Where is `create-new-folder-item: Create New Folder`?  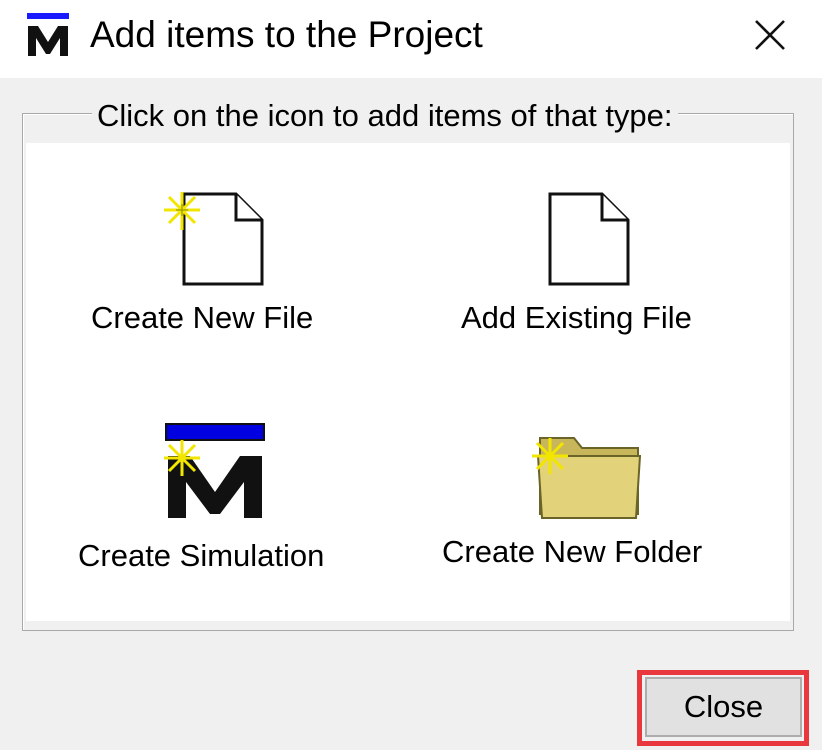
create-new-folder-item: Create New Folder is located at coordinates (590, 501).